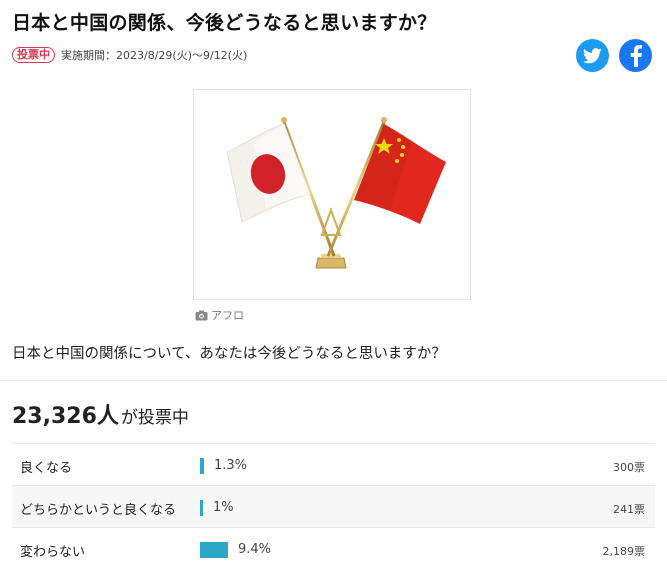 This screenshot has width=667, height=568. Describe the element at coordinates (336, 193) in the screenshot. I see `flags-image` at that location.